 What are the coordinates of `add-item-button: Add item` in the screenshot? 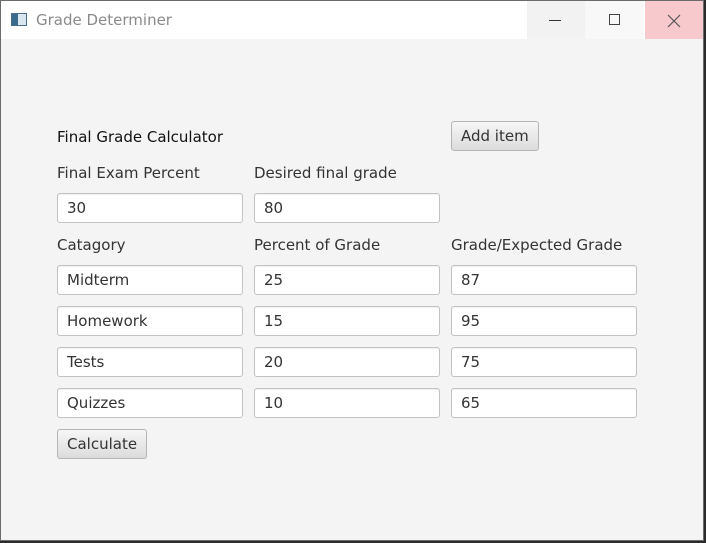 It's located at (495, 136).